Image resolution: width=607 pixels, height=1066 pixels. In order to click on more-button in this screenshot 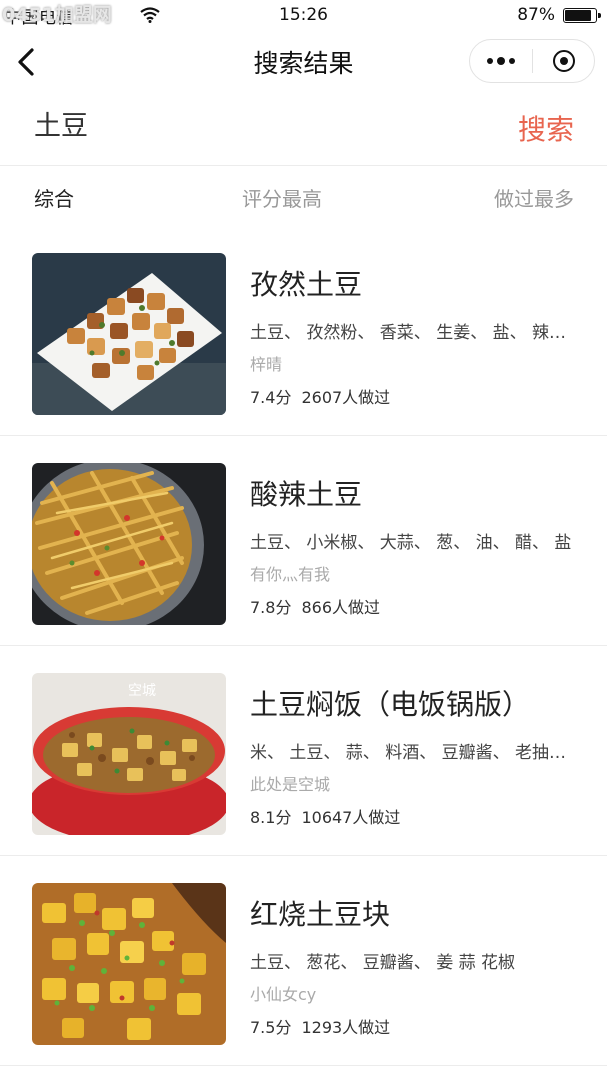, I will do `click(501, 61)`.